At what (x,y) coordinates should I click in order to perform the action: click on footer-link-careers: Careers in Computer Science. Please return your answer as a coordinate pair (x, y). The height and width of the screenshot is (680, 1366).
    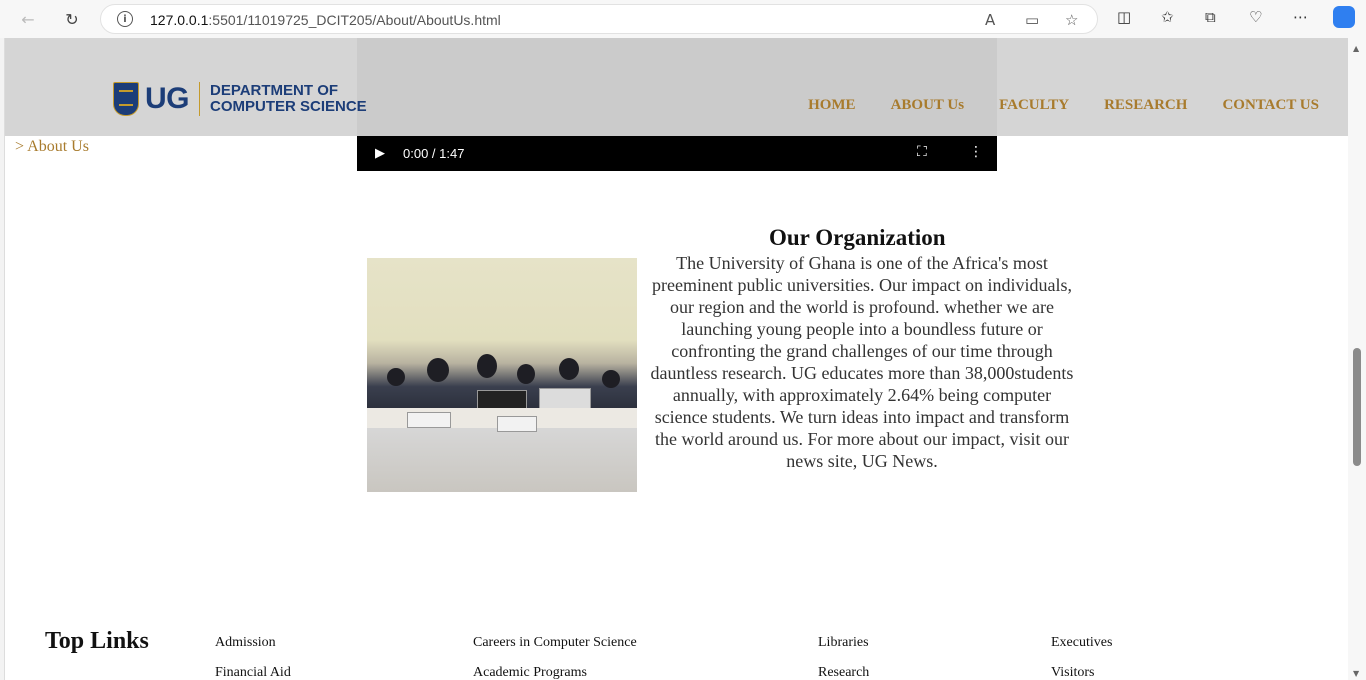
    Looking at the image, I should click on (555, 643).